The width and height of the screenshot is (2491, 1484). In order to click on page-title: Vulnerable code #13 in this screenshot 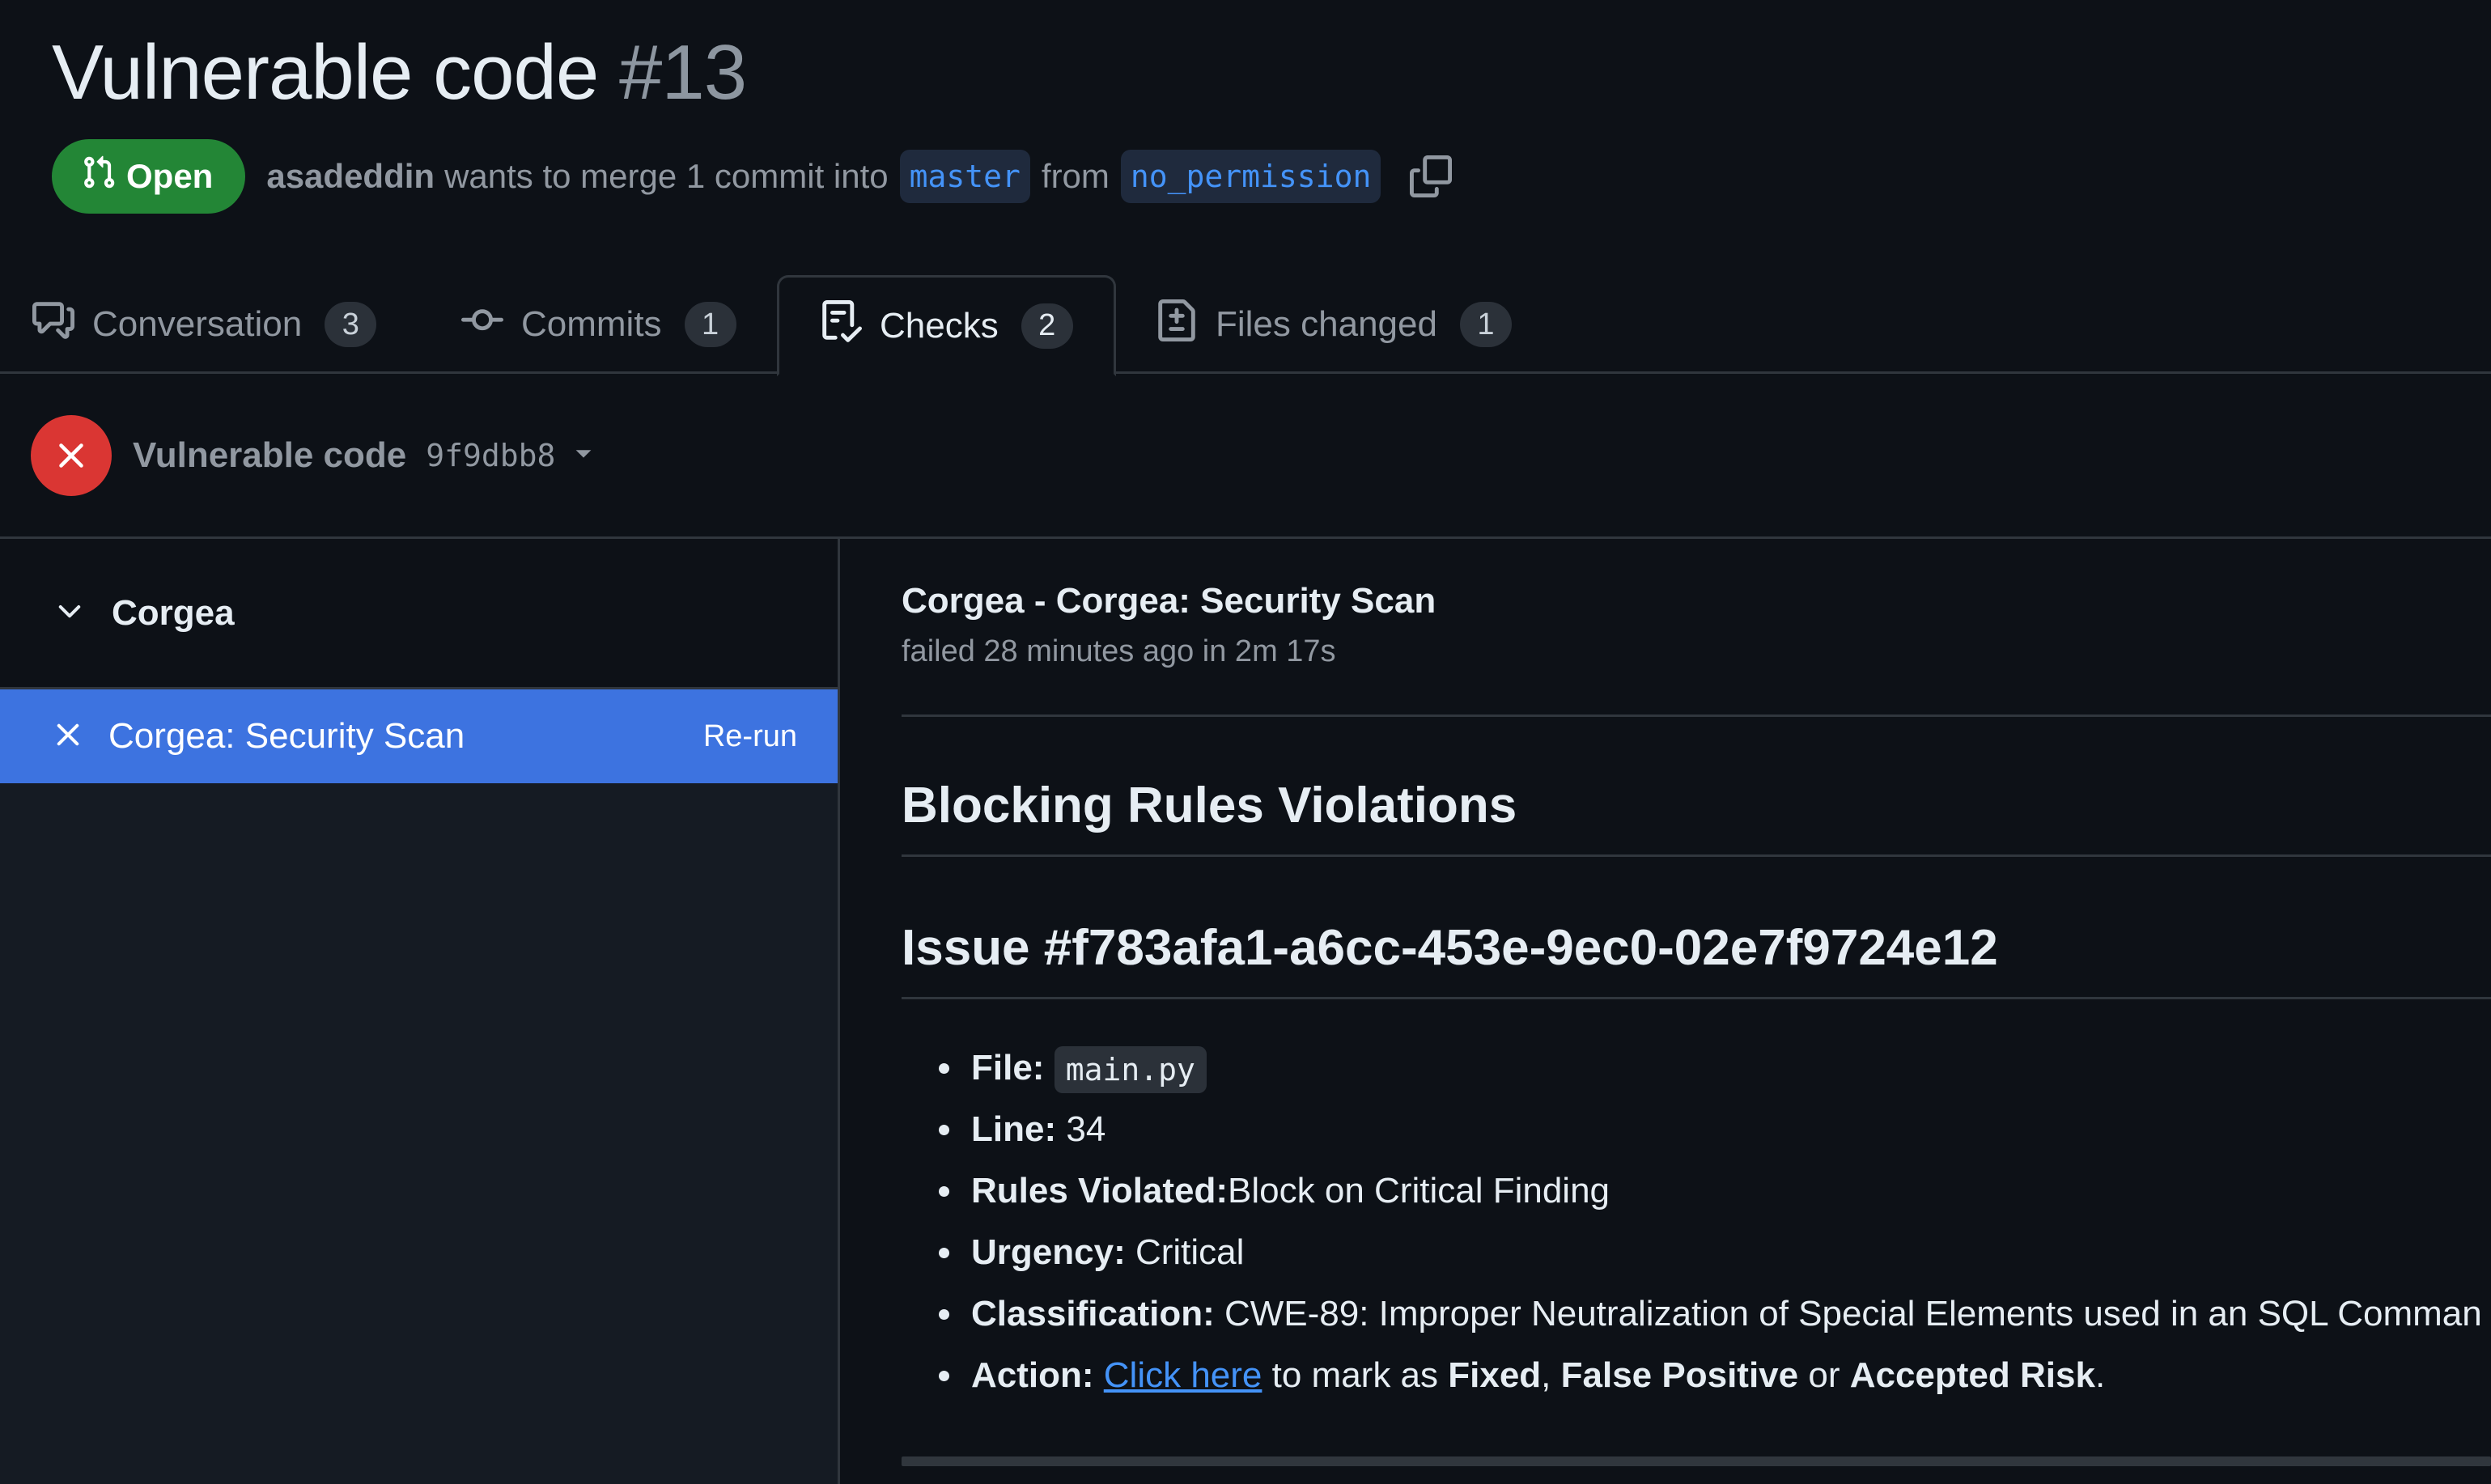, I will do `click(399, 72)`.